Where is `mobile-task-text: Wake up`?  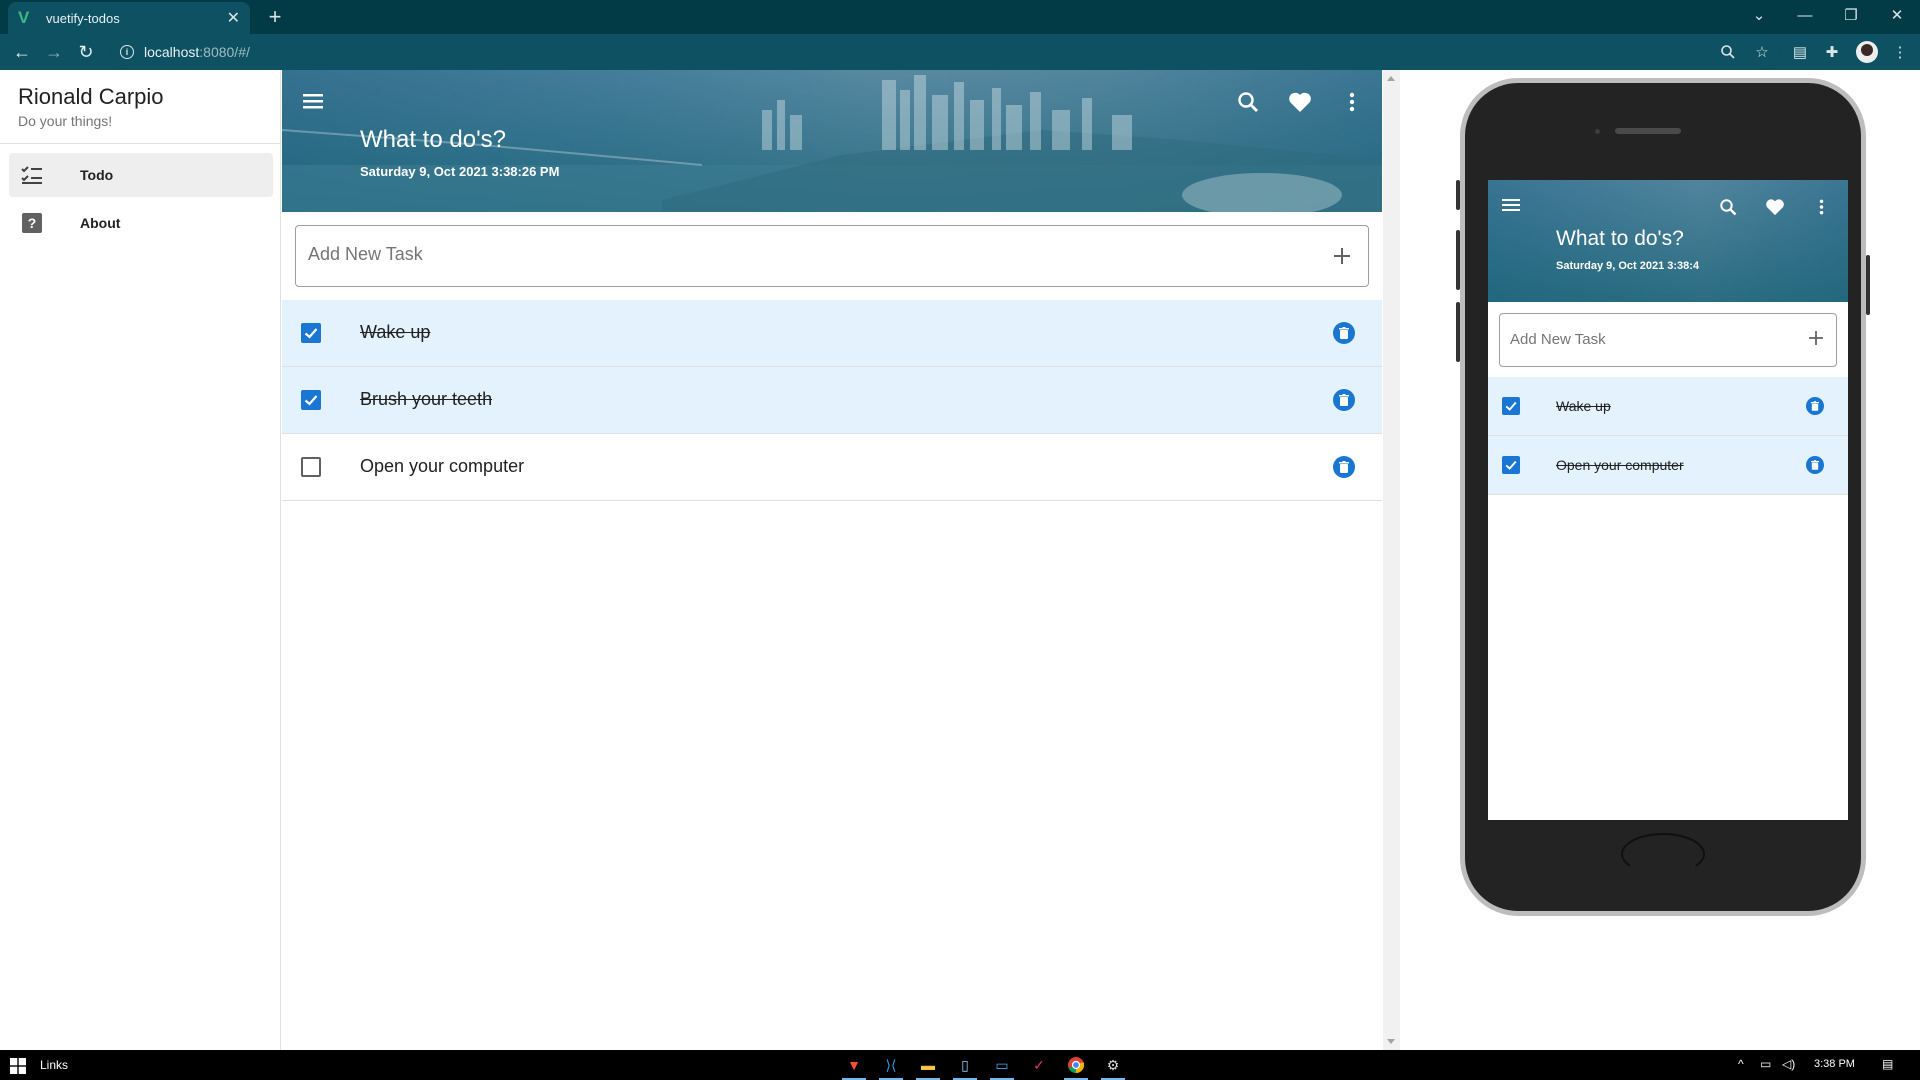
mobile-task-text: Wake up is located at coordinates (1583, 406).